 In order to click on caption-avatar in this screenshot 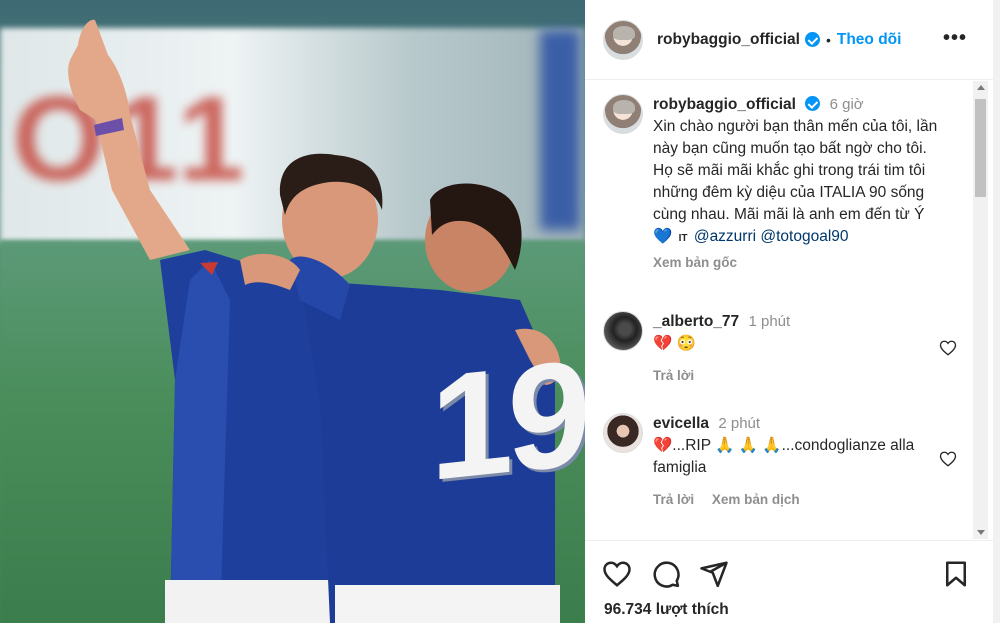, I will do `click(623, 114)`.